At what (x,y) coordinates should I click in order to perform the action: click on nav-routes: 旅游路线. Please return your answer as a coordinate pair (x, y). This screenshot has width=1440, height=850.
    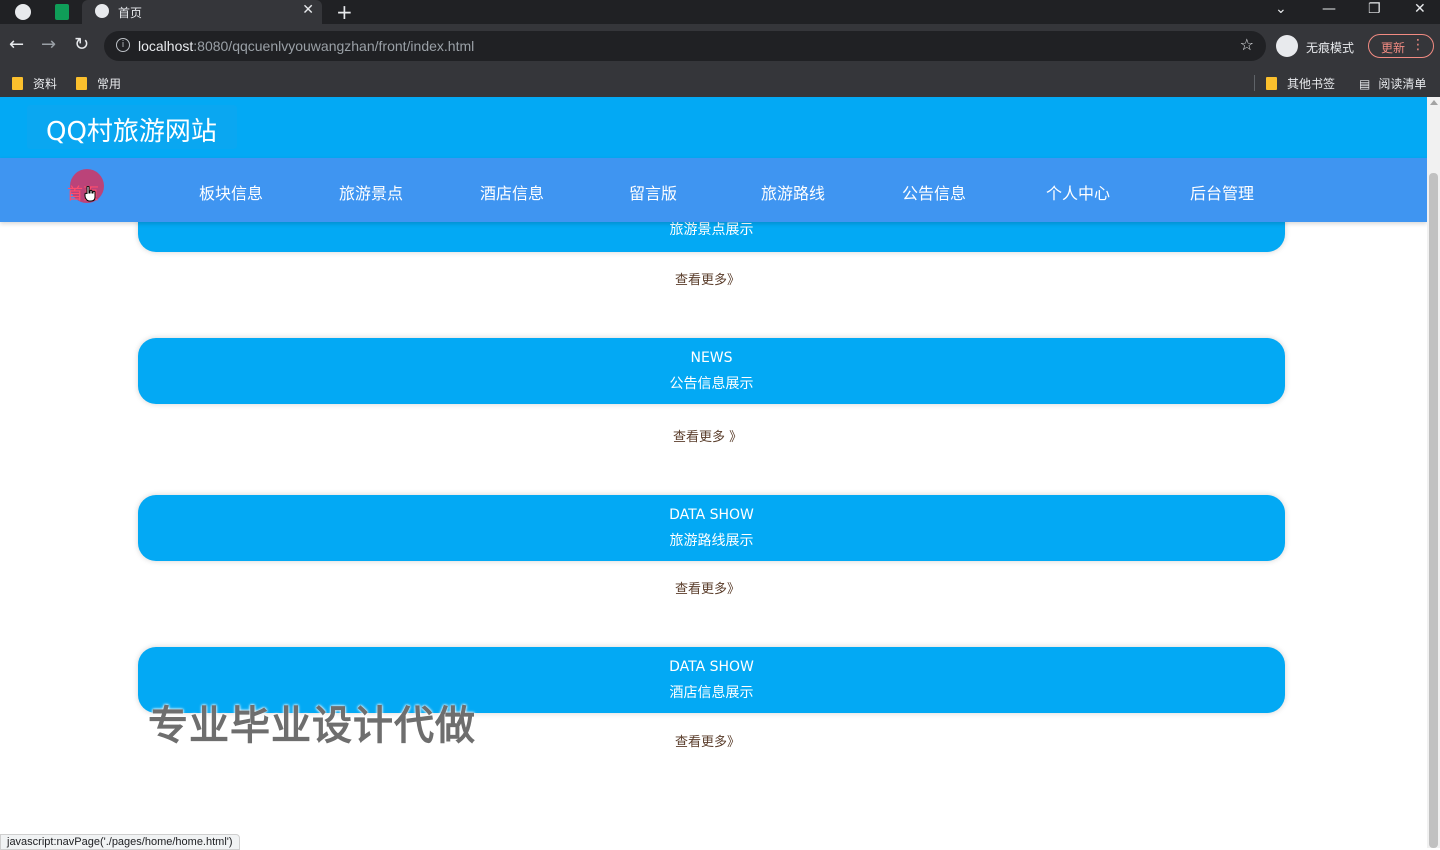
    Looking at the image, I should click on (793, 192).